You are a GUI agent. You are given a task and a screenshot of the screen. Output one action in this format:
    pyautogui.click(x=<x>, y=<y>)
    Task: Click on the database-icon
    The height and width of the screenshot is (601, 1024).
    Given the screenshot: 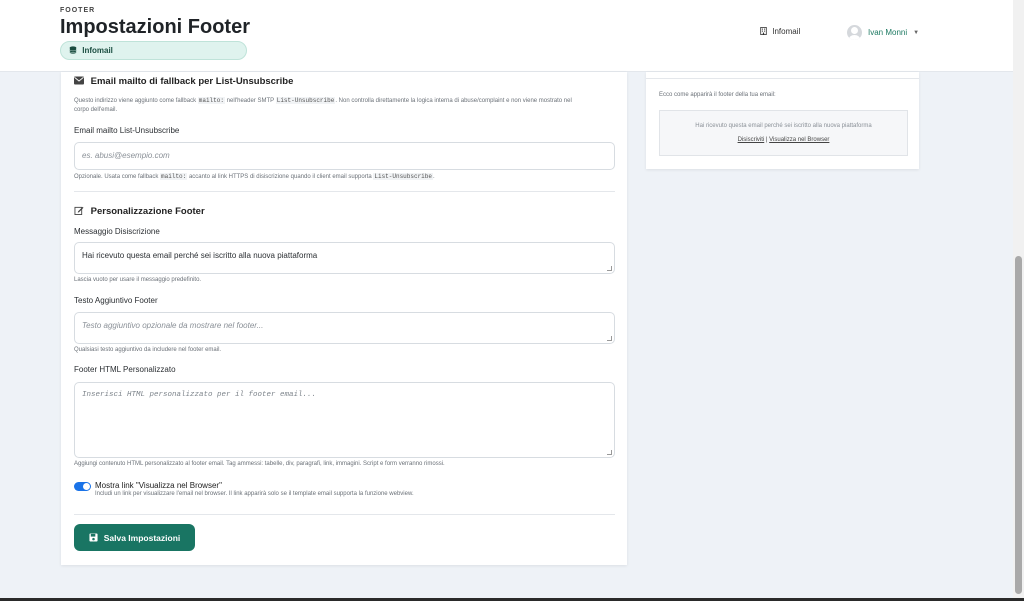 What is the action you would take?
    pyautogui.click(x=73, y=50)
    